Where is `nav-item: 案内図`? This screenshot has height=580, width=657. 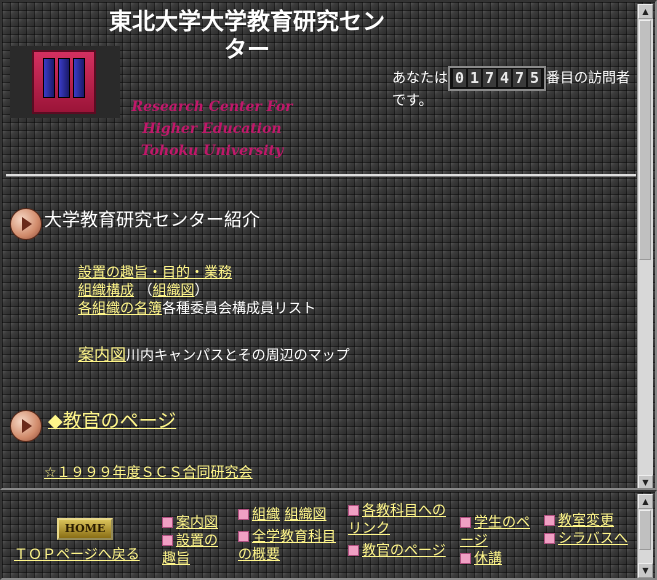 nav-item: 案内図 is located at coordinates (195, 523).